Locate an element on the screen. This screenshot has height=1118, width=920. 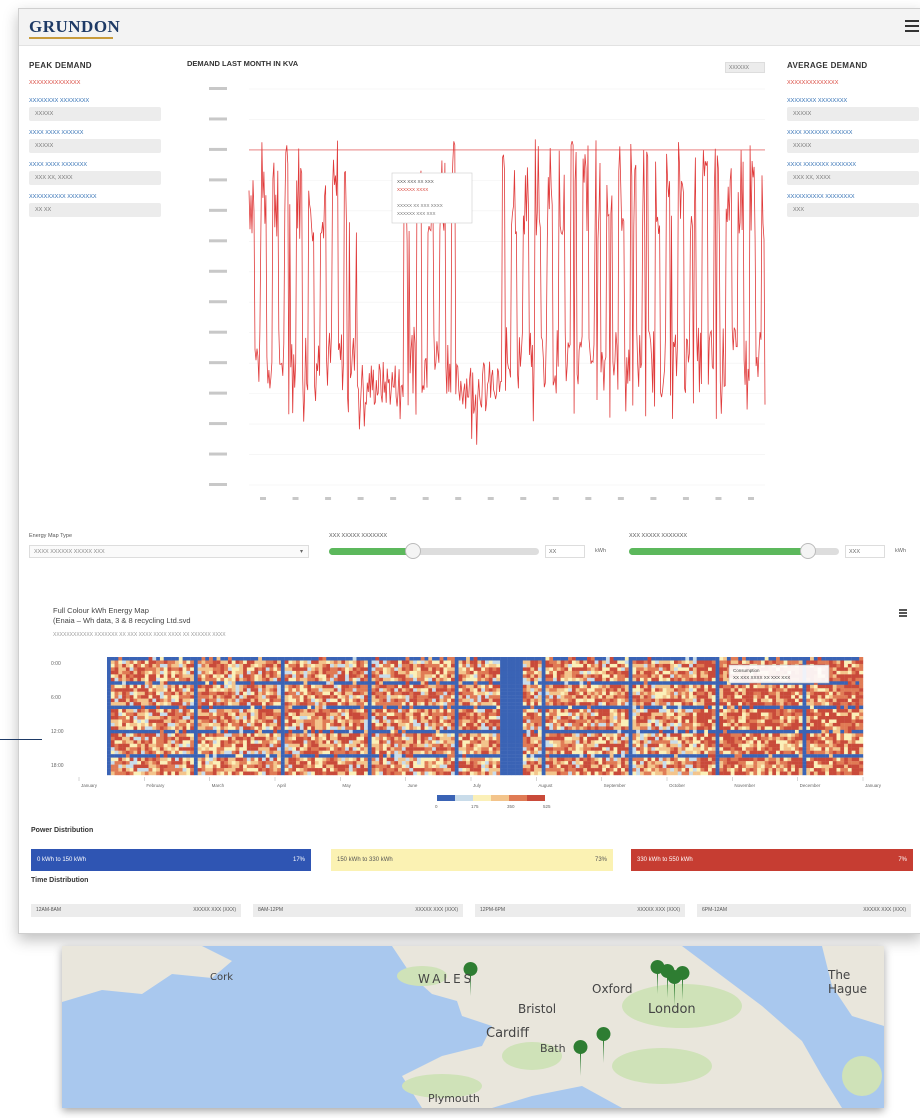
map-type-dropdown: XXXX XXXXXX XXXXX XXX ▾ is located at coordinates (169, 551).